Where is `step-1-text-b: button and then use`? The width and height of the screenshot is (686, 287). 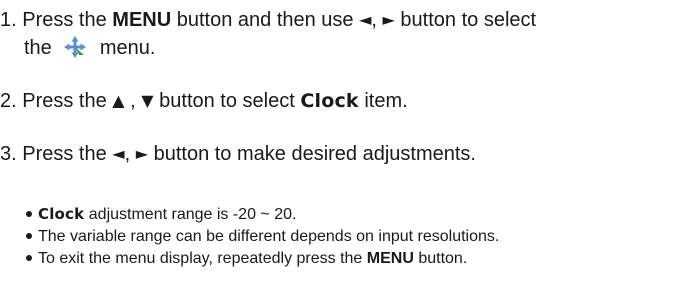
step-1-text-b: button and then use is located at coordinates (265, 20).